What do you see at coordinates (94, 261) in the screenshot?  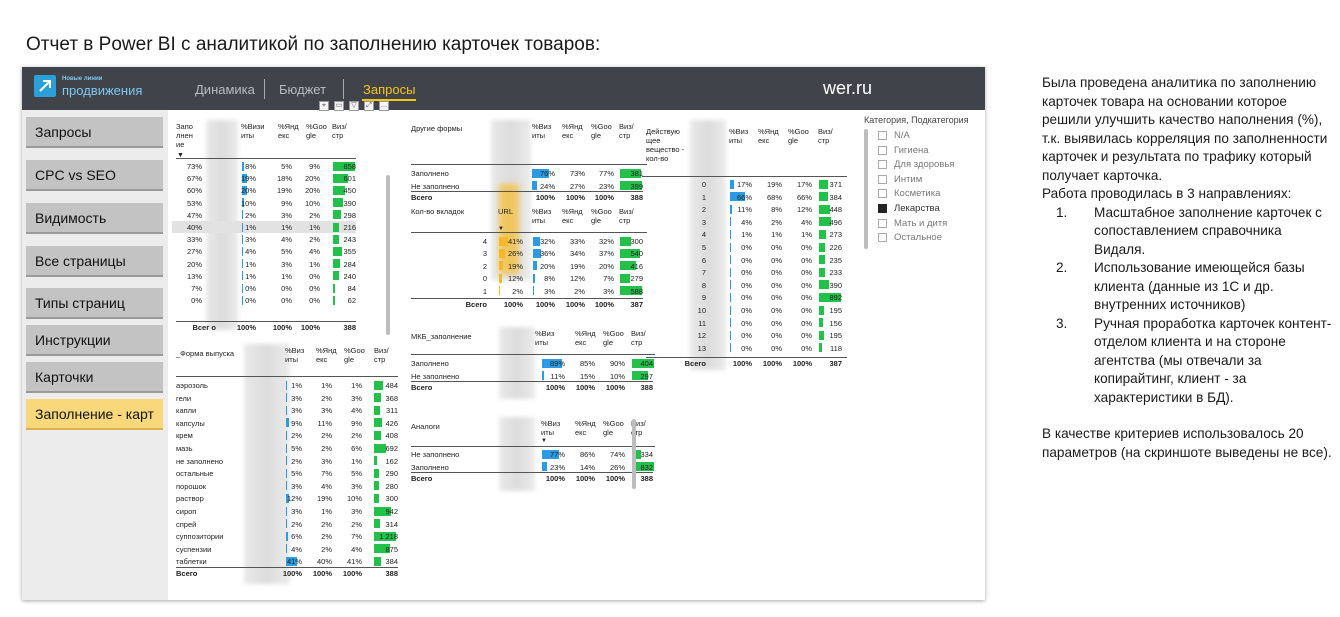 I see `sidebar-item-vse-stranitsy: Все страницы` at bounding box center [94, 261].